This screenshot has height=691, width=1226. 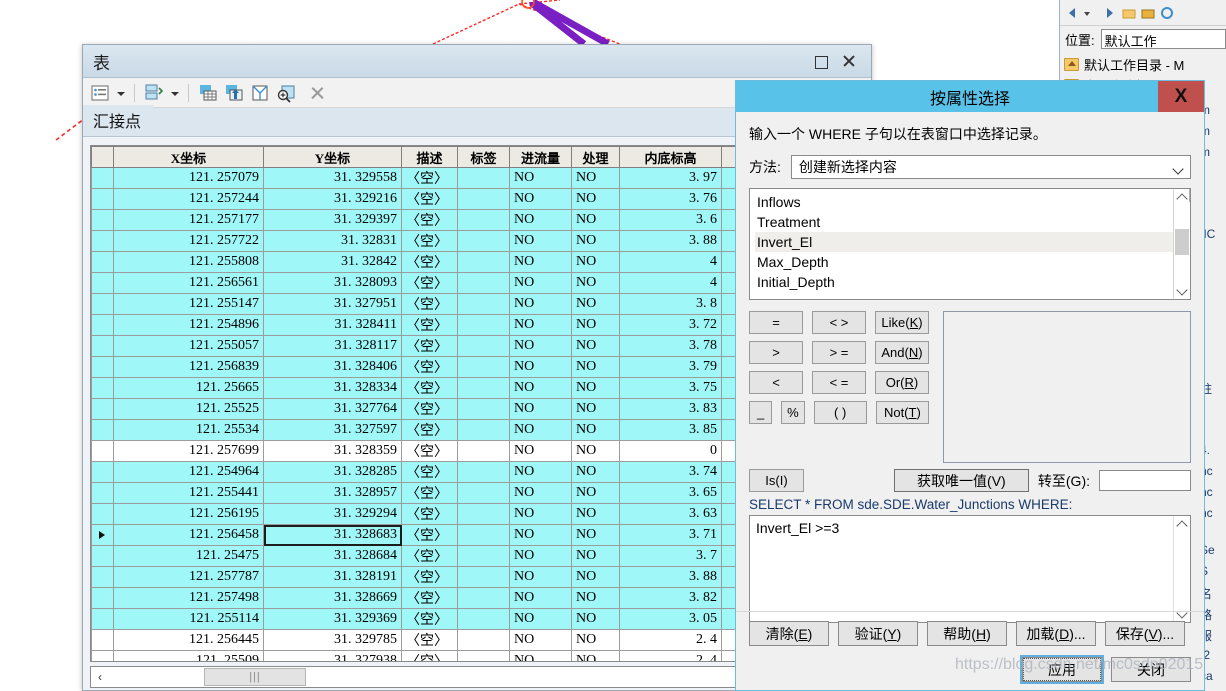 What do you see at coordinates (972, 262) in the screenshot?
I see `field-list-item: Max_Depth` at bounding box center [972, 262].